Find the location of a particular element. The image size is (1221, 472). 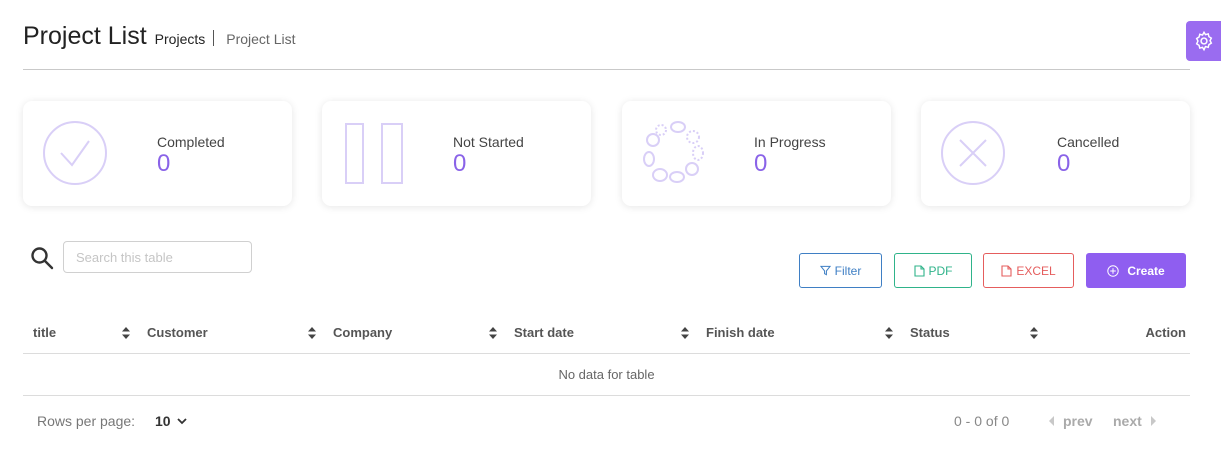

pdf-label: PDF is located at coordinates (940, 270).